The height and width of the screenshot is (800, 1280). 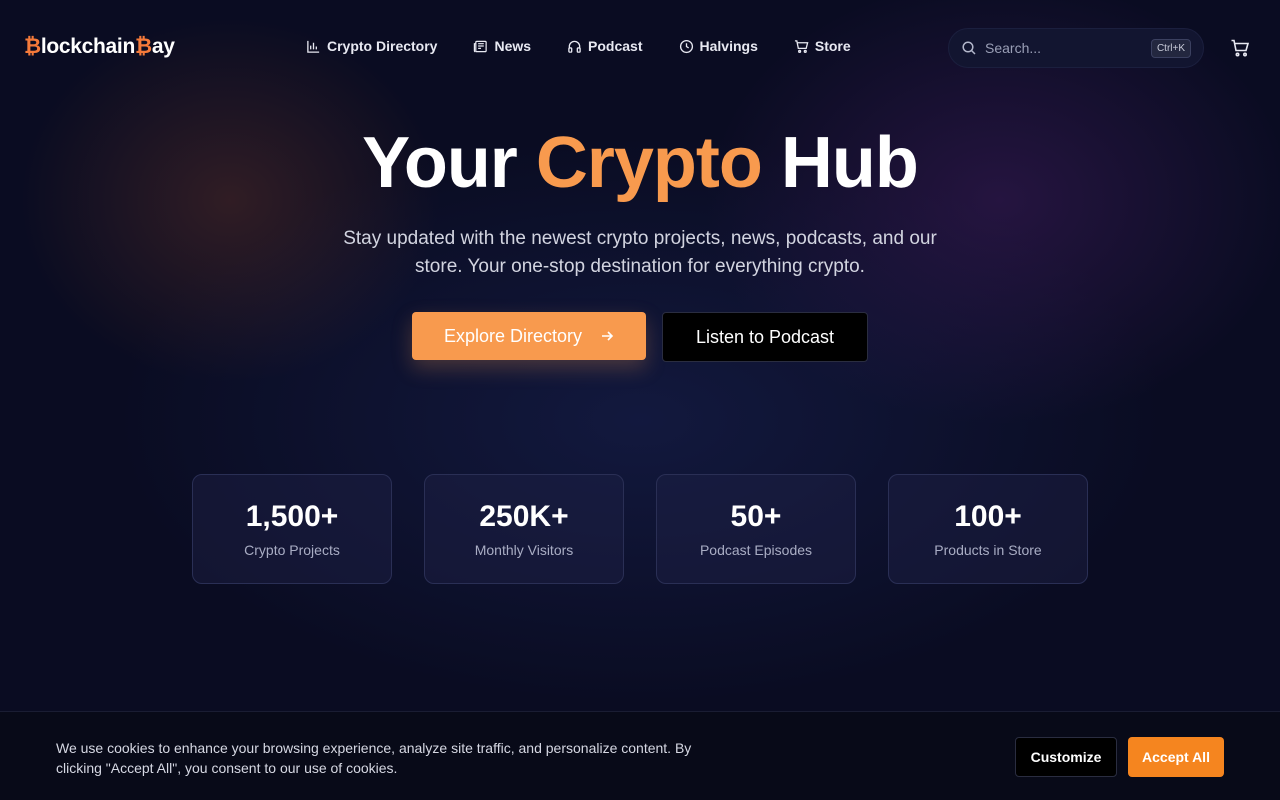 What do you see at coordinates (440, 163) in the screenshot?
I see `hero-title-start: Your` at bounding box center [440, 163].